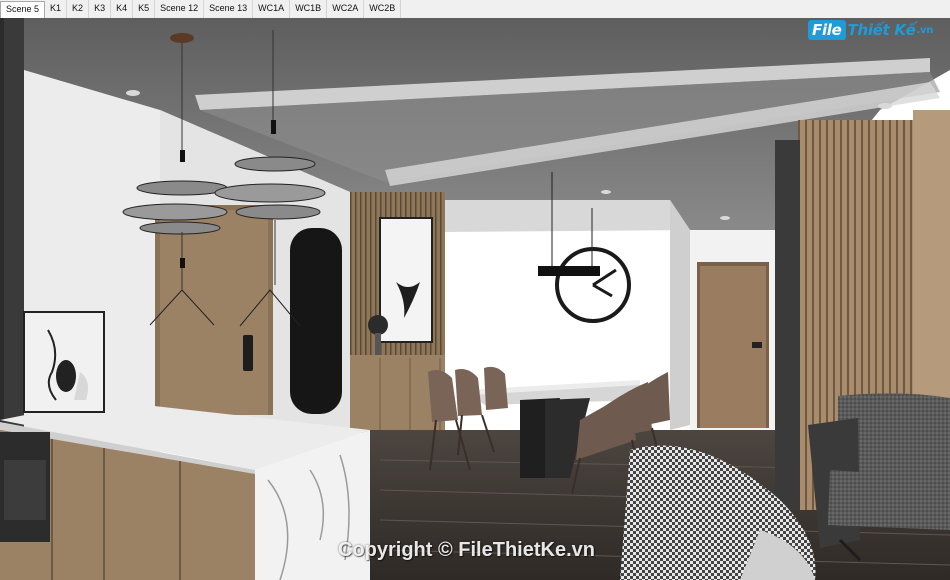 The image size is (950, 580). What do you see at coordinates (272, 9) in the screenshot?
I see `scene-tab-wc1a: WC1A` at bounding box center [272, 9].